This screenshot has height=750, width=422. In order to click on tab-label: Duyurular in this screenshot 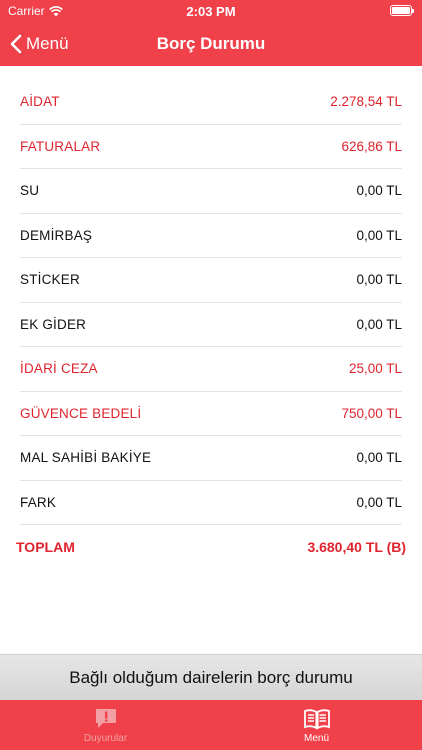, I will do `click(105, 738)`.